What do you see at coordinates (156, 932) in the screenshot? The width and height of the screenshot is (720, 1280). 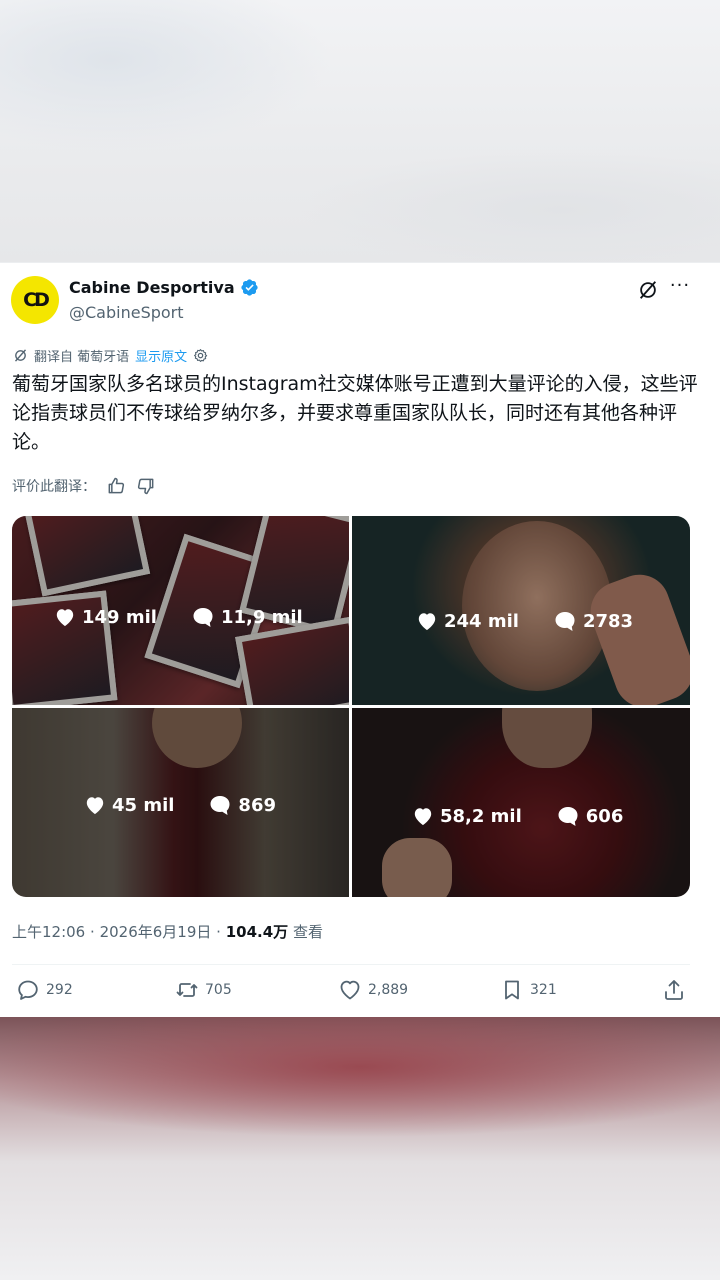 I see `tweet-date: 2026年6月19日` at bounding box center [156, 932].